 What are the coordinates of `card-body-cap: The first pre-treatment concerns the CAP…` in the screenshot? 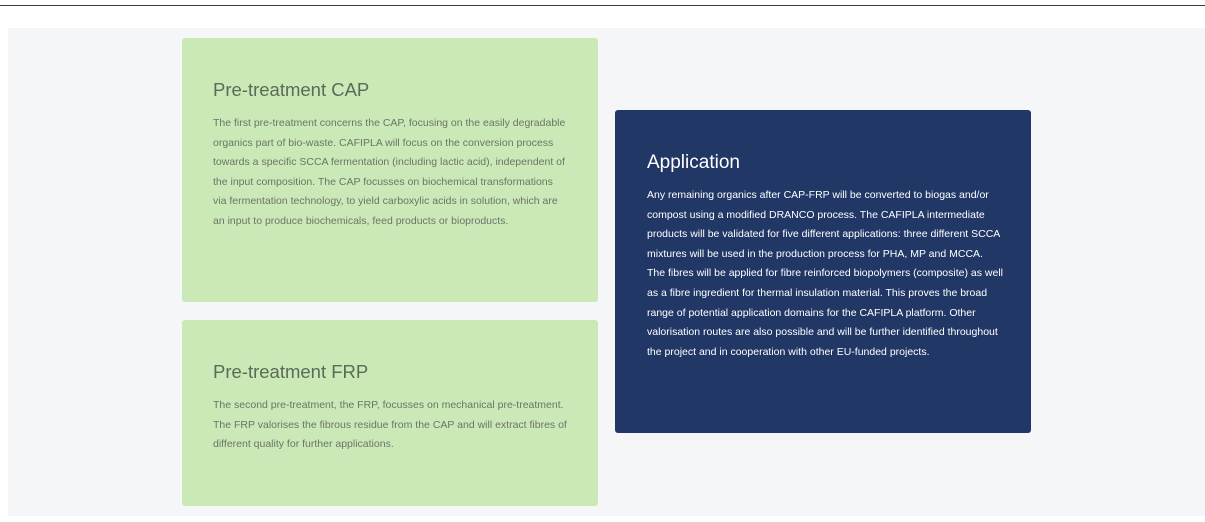 It's located at (389, 172).